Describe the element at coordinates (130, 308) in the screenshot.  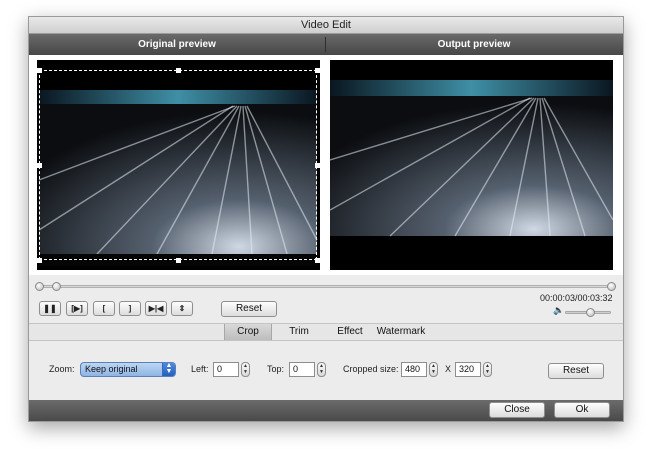
I see `mark-out-button: ]` at that location.